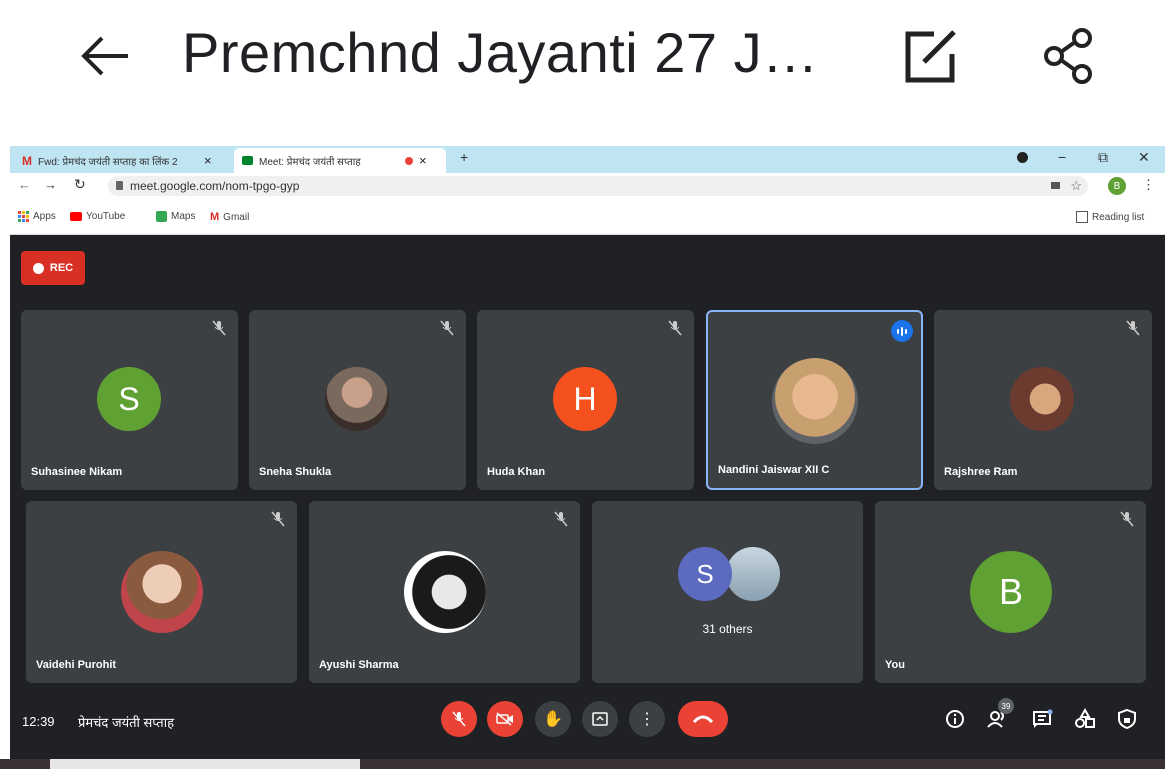 The image size is (1165, 769). I want to click on recording-icon, so click(409, 160).